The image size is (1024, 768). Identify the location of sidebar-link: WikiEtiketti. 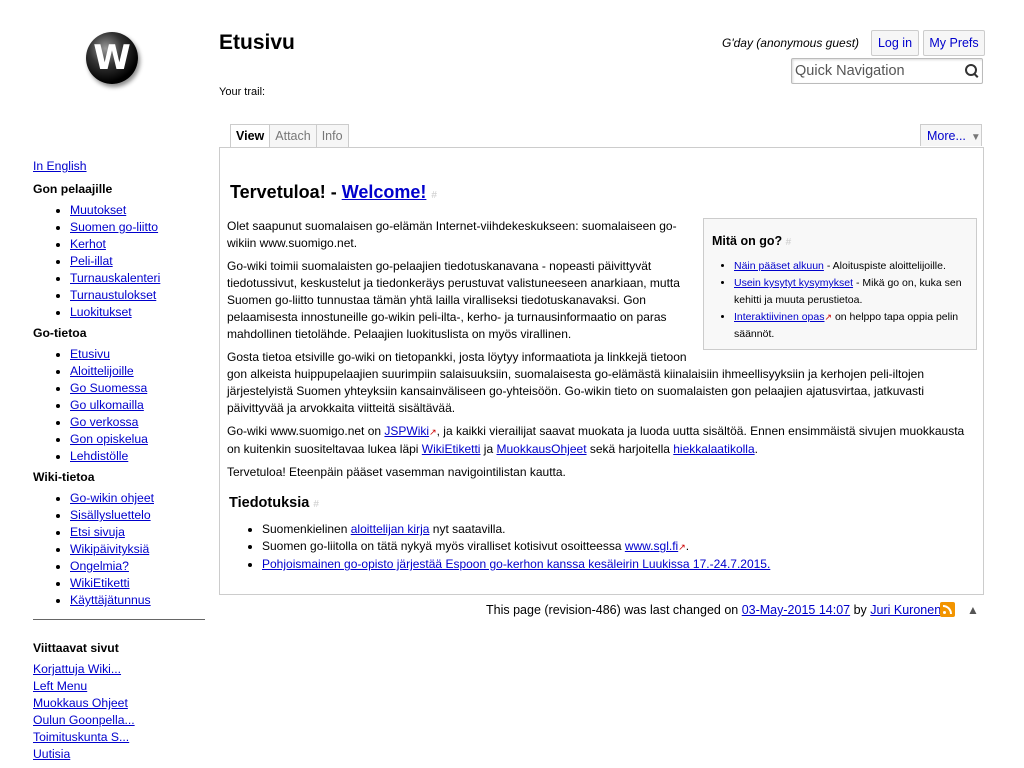
(100, 583).